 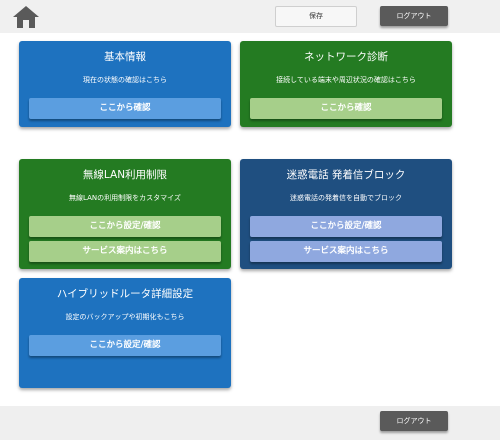 I want to click on logout-button-top: ログアウト, so click(x=414, y=16).